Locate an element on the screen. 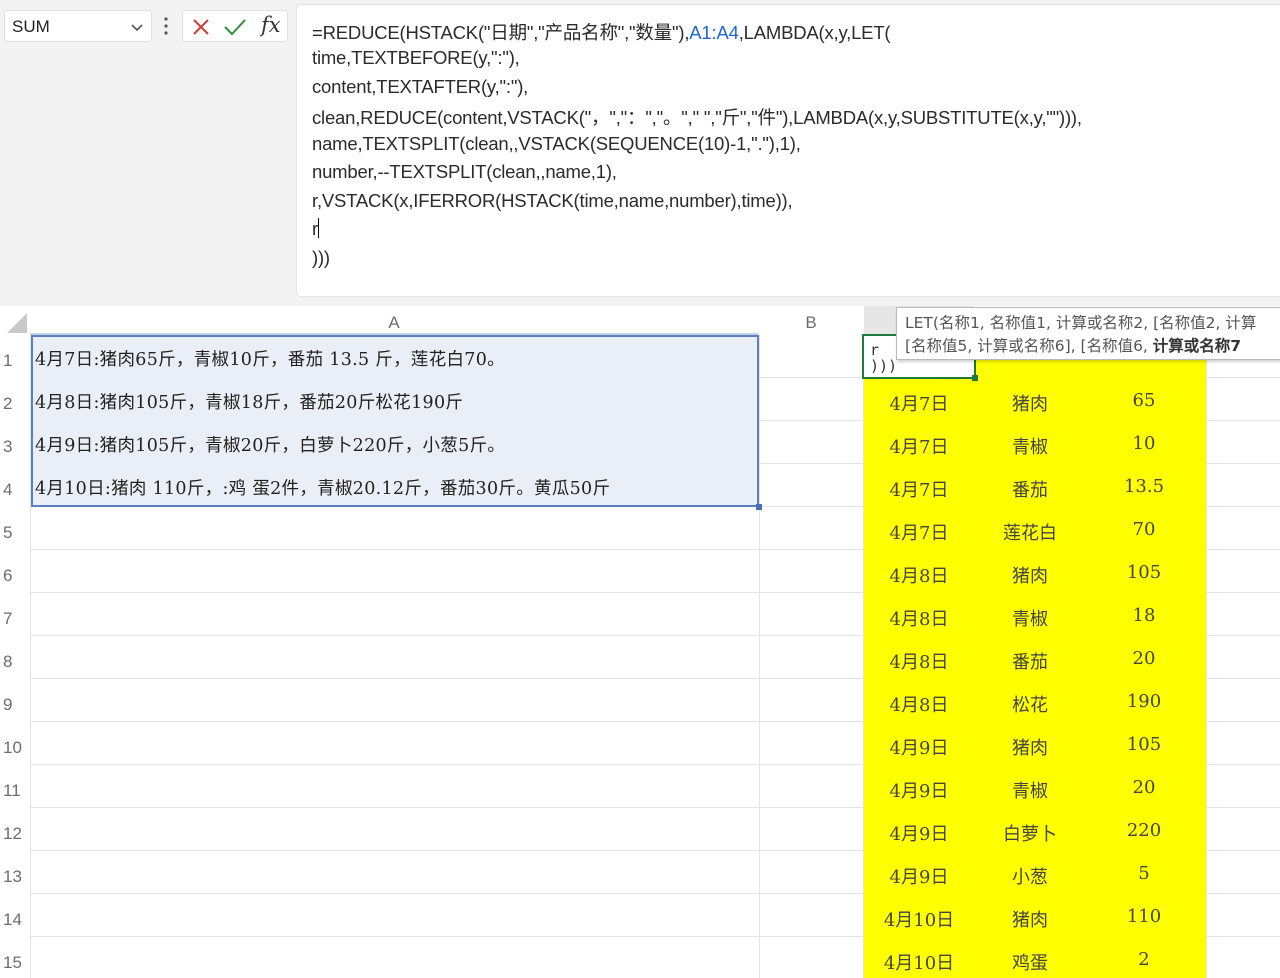 This screenshot has width=1280, height=978. result-product-cell: 鸡蛋 is located at coordinates (1030, 962).